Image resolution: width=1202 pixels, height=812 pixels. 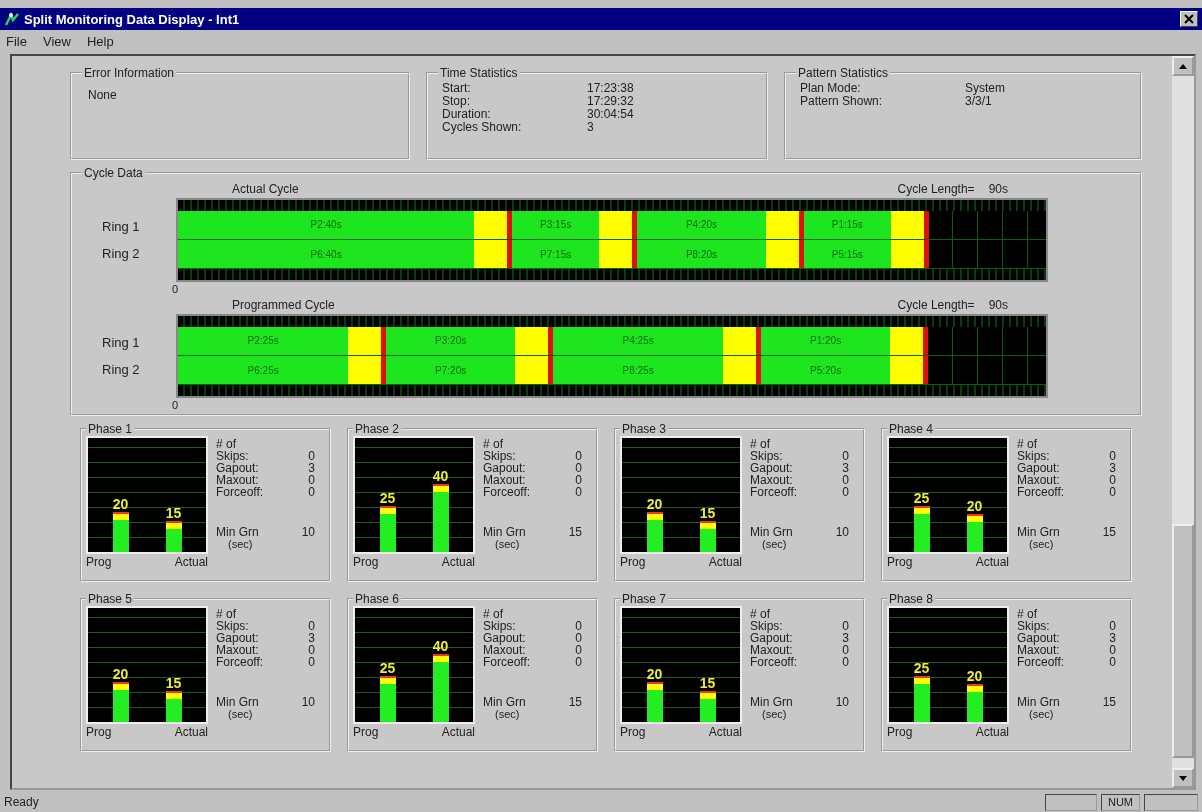 What do you see at coordinates (1183, 778) in the screenshot?
I see `scroll-down-button` at bounding box center [1183, 778].